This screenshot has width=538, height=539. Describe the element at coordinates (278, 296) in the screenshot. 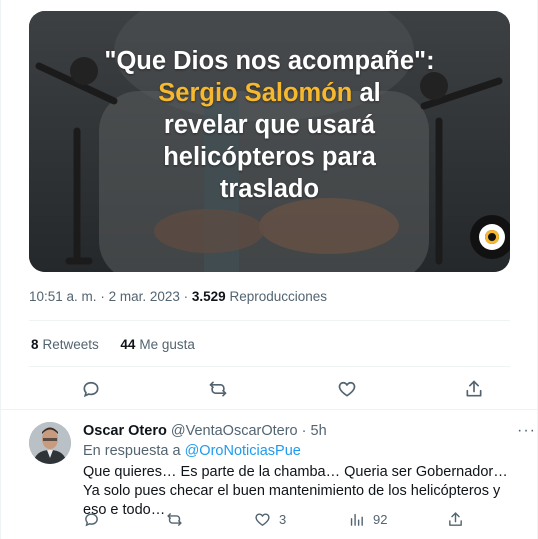

I see `views-label: Reproducciones` at that location.